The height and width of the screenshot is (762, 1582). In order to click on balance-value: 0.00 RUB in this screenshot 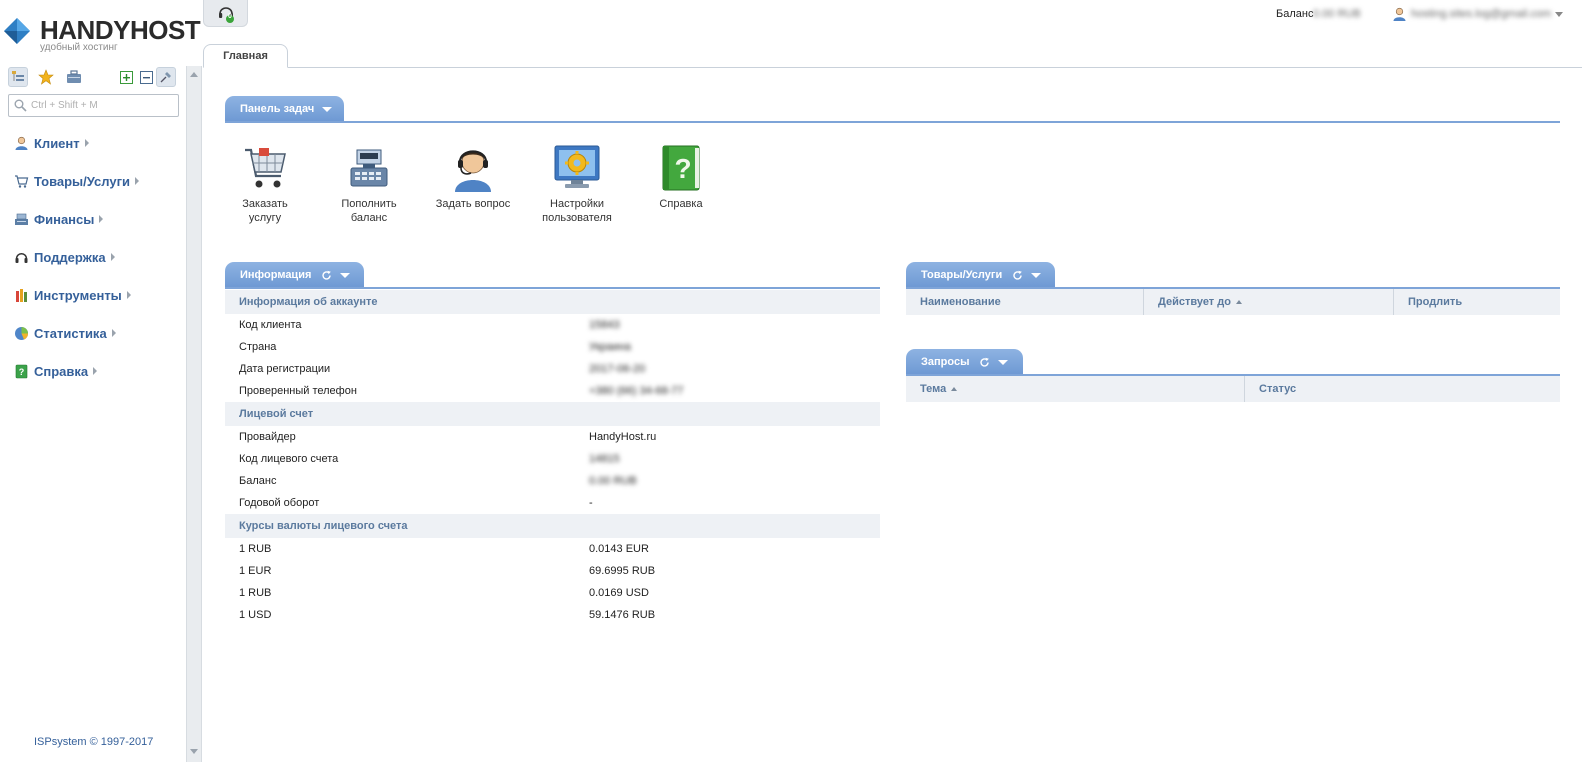, I will do `click(1337, 14)`.